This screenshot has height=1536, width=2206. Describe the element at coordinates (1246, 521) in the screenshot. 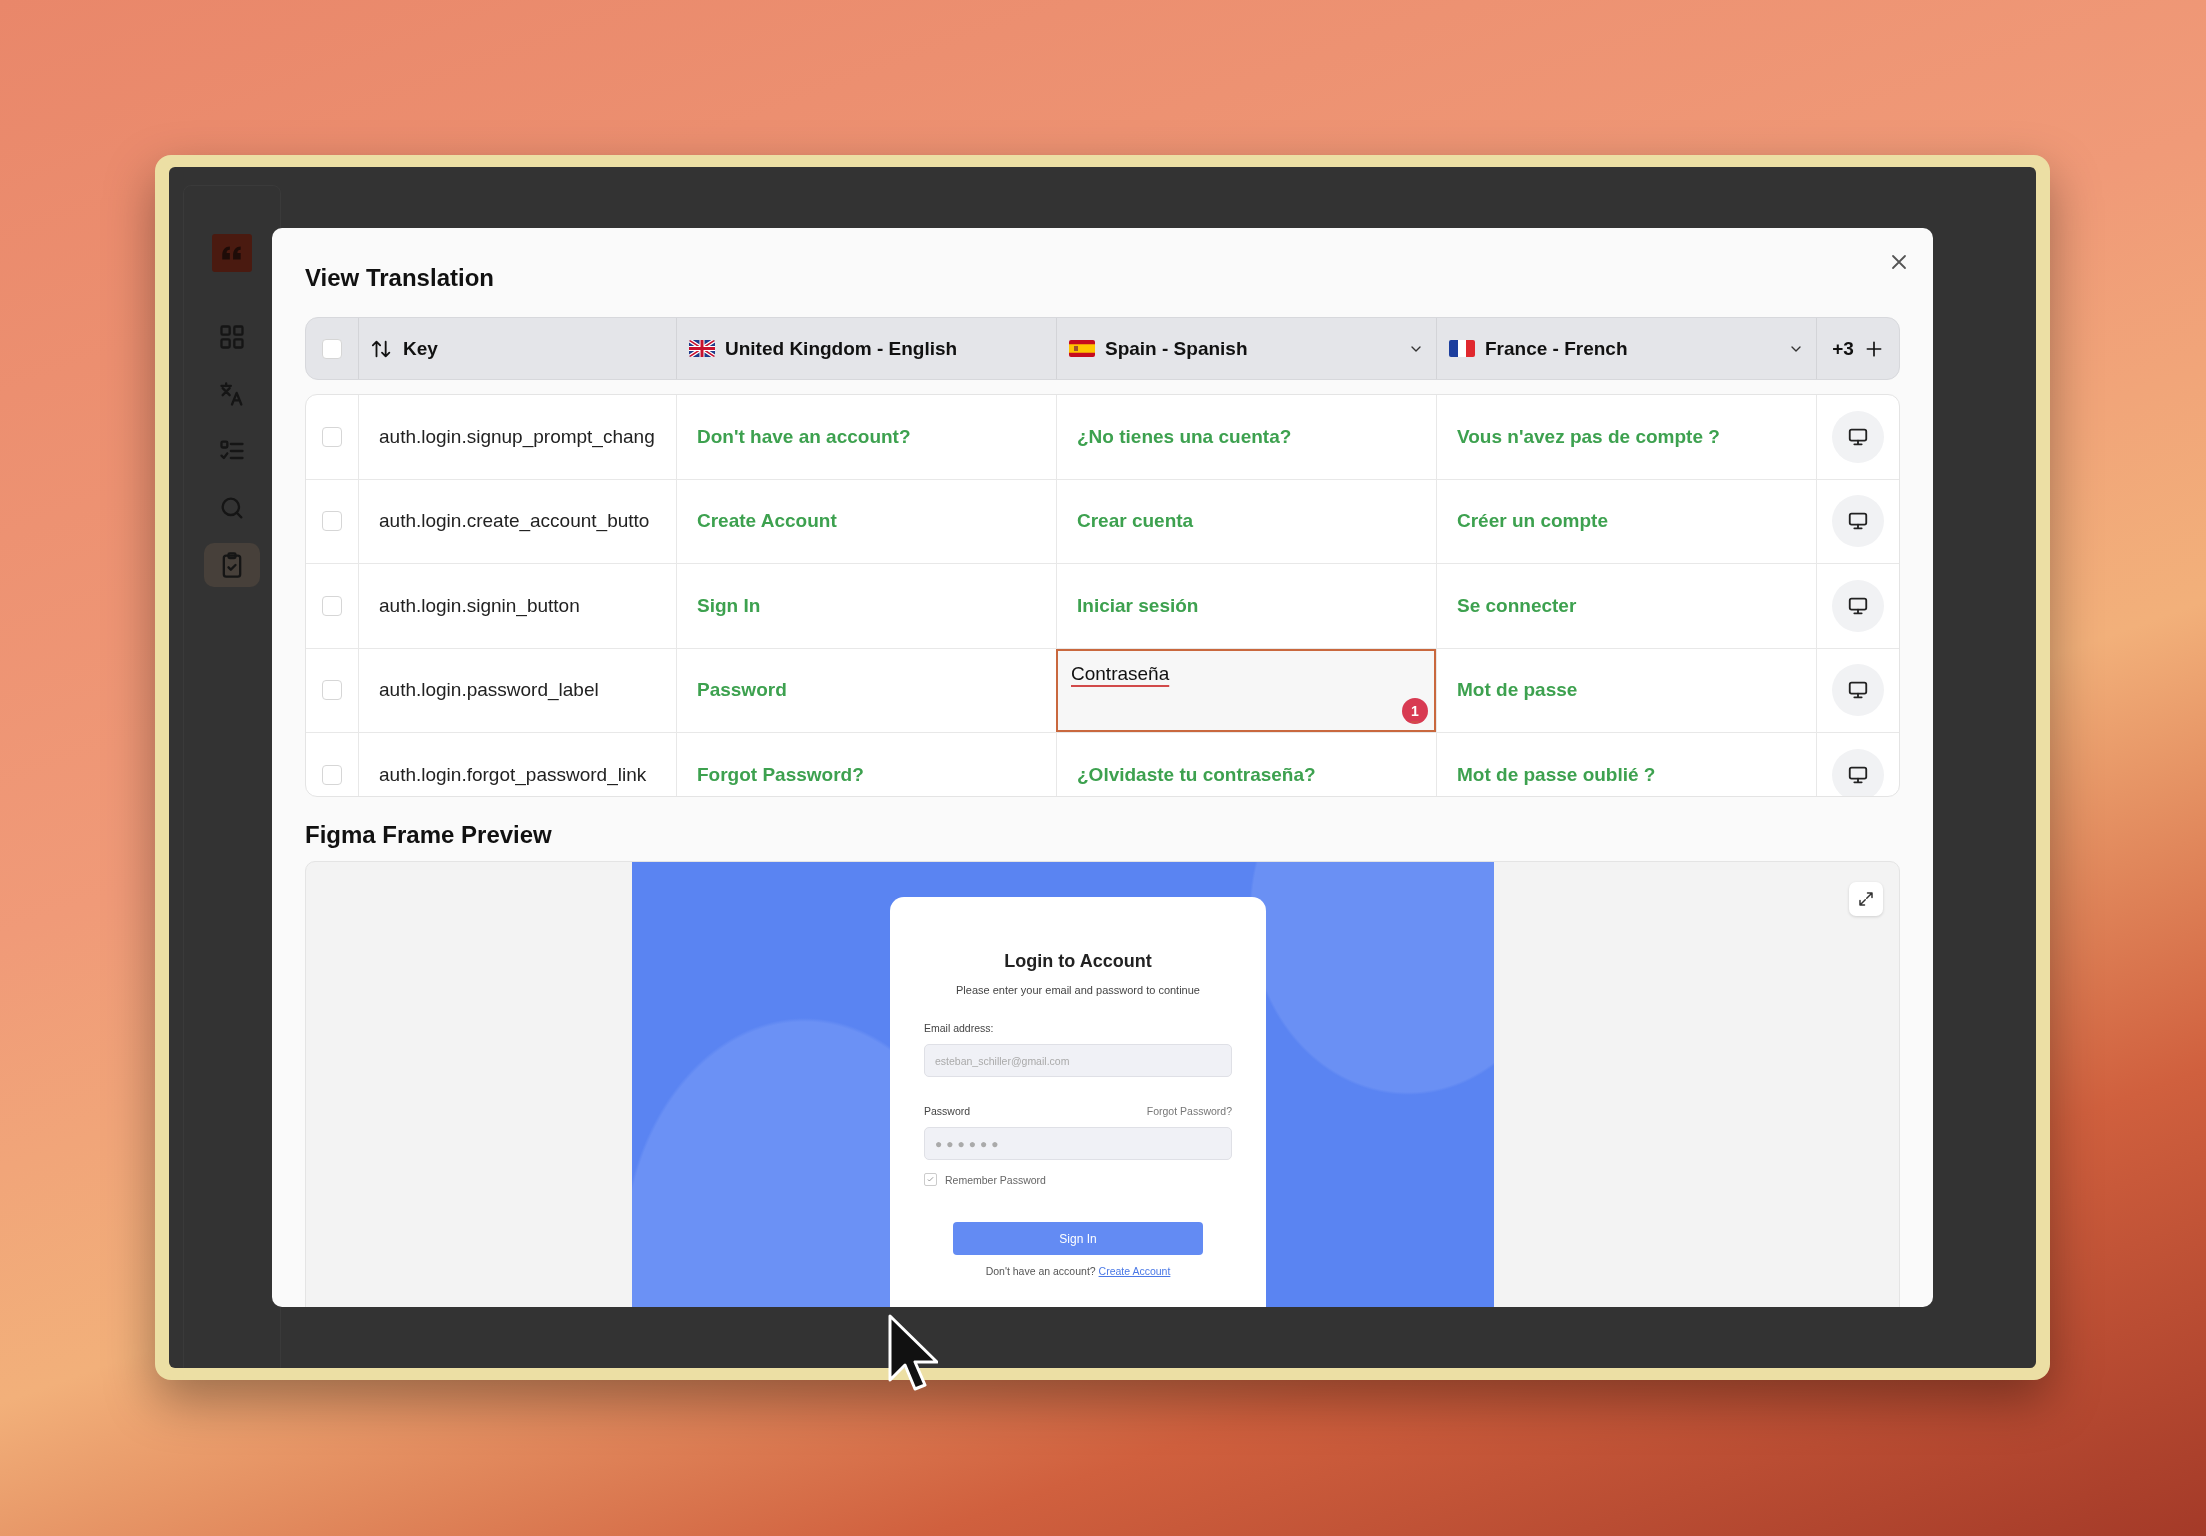

I see `translation-cell: Crear cuenta` at that location.